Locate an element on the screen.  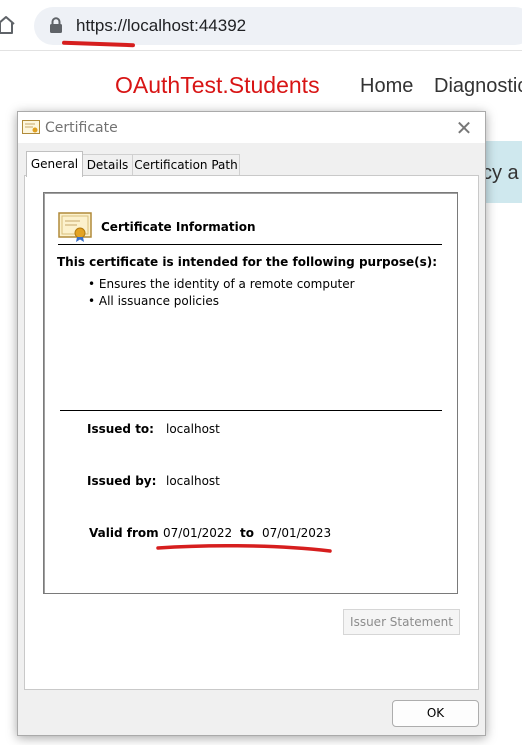
lock-icon is located at coordinates (56, 25).